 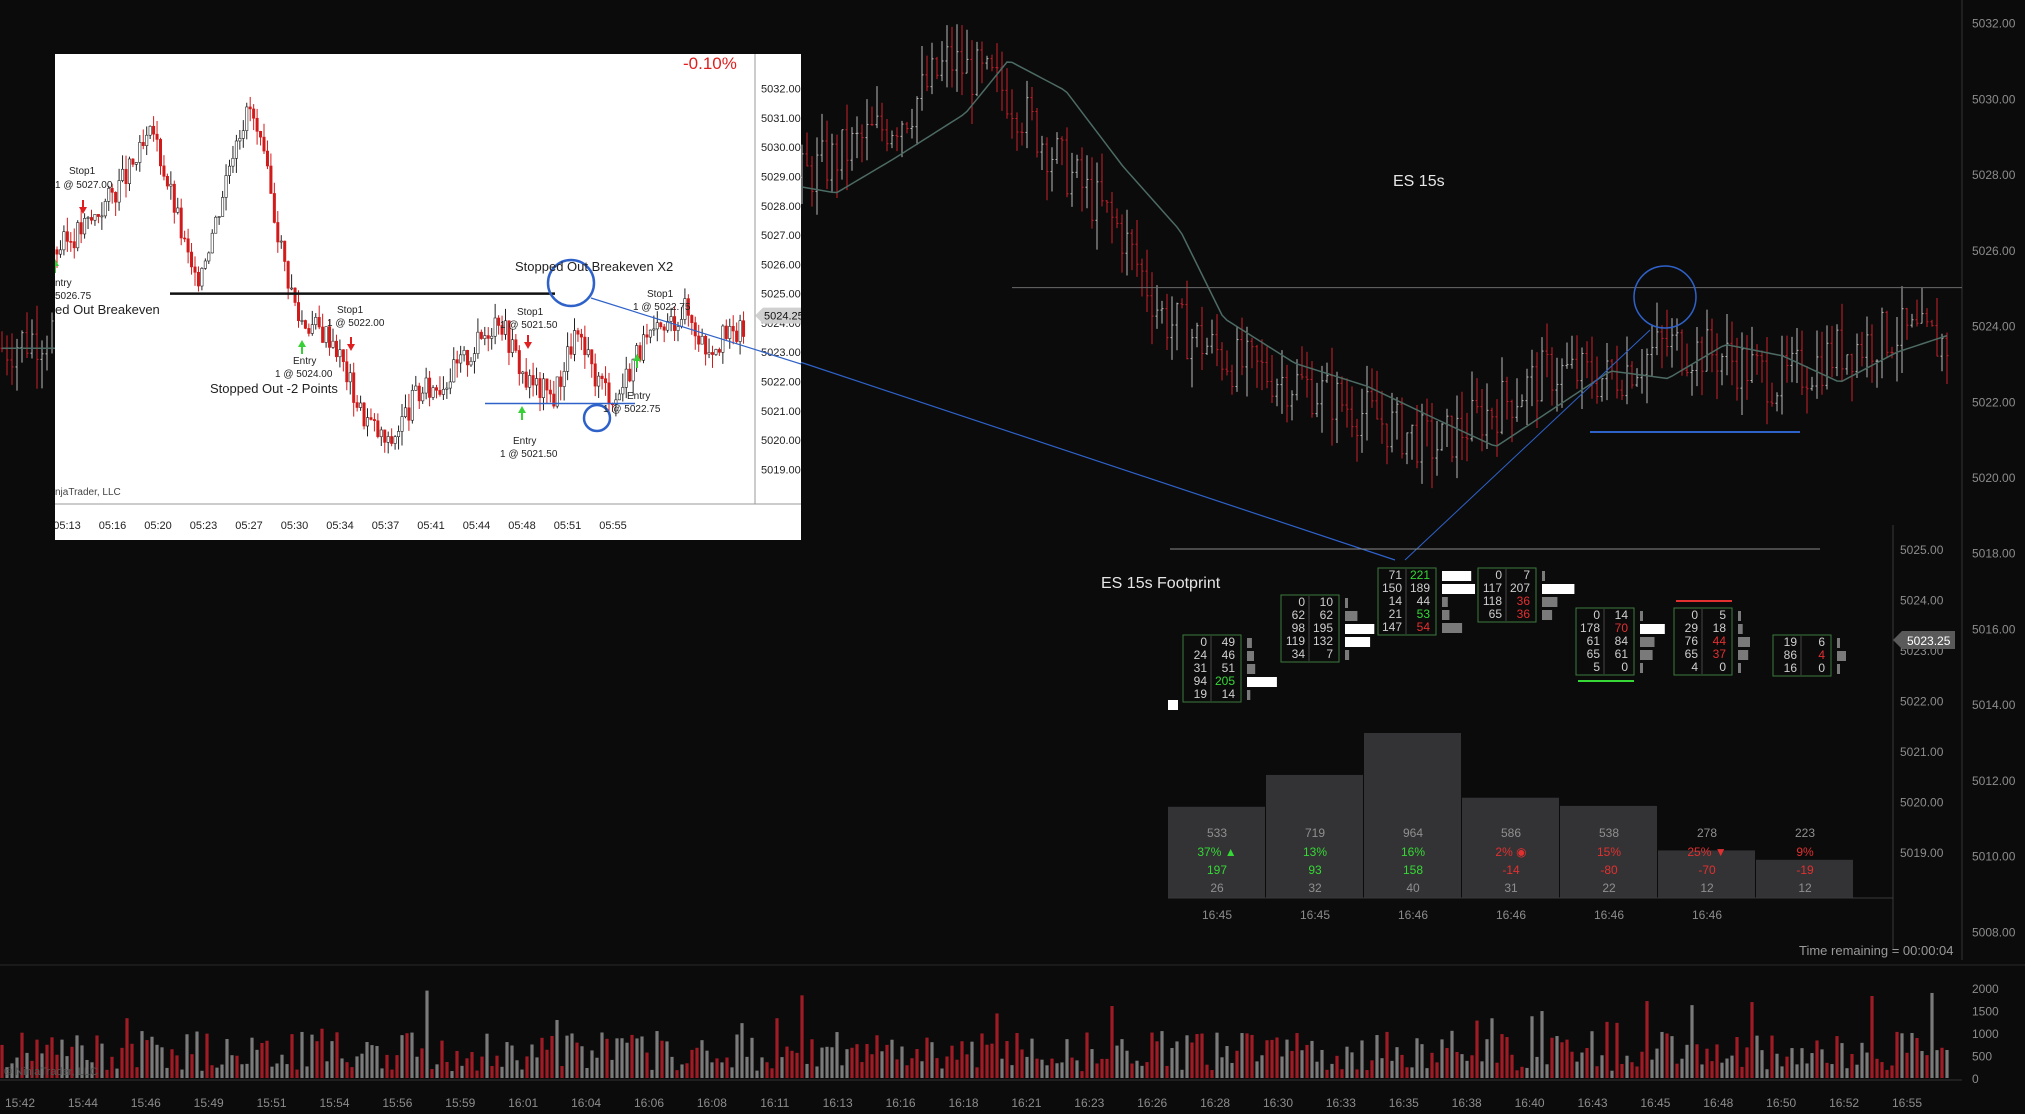 I want to click on summary-delta-pct: 2% ◉, so click(x=1510, y=852).